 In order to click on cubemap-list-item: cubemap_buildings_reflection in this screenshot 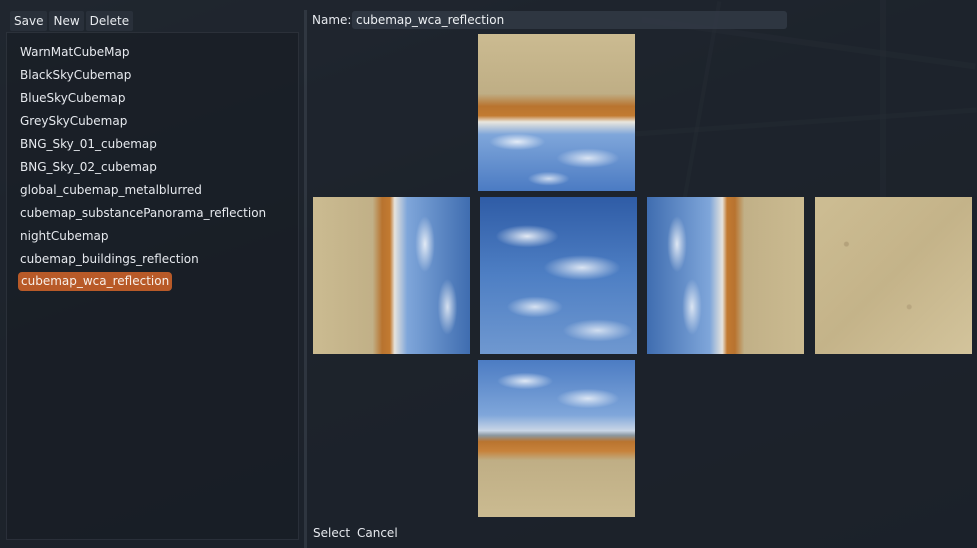, I will do `click(143, 260)`.